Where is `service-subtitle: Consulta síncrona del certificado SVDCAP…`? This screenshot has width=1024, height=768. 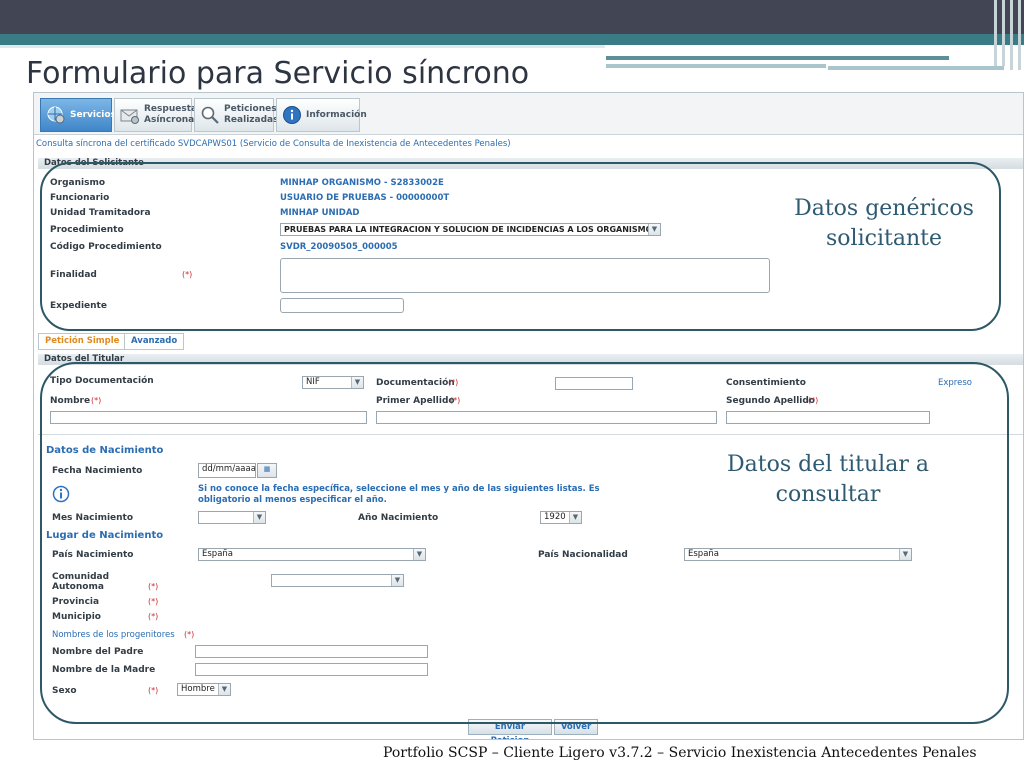 service-subtitle: Consulta síncrona del certificado SVDCAP… is located at coordinates (273, 144).